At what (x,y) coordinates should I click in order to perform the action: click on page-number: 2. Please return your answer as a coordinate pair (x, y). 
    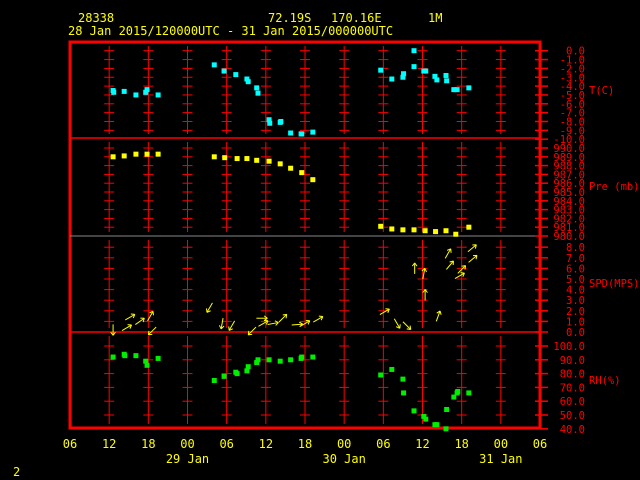
    Looking at the image, I should click on (16, 472).